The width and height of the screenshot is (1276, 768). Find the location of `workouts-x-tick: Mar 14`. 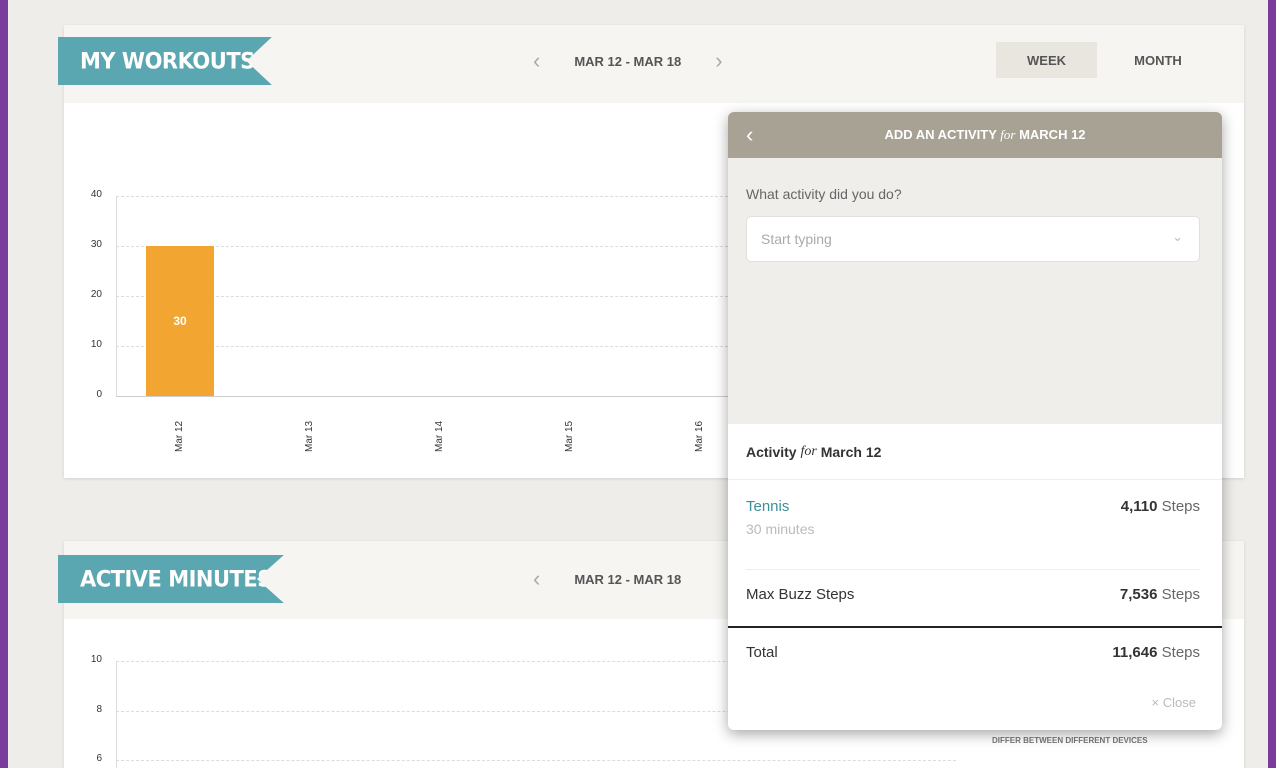

workouts-x-tick: Mar 14 is located at coordinates (439, 436).